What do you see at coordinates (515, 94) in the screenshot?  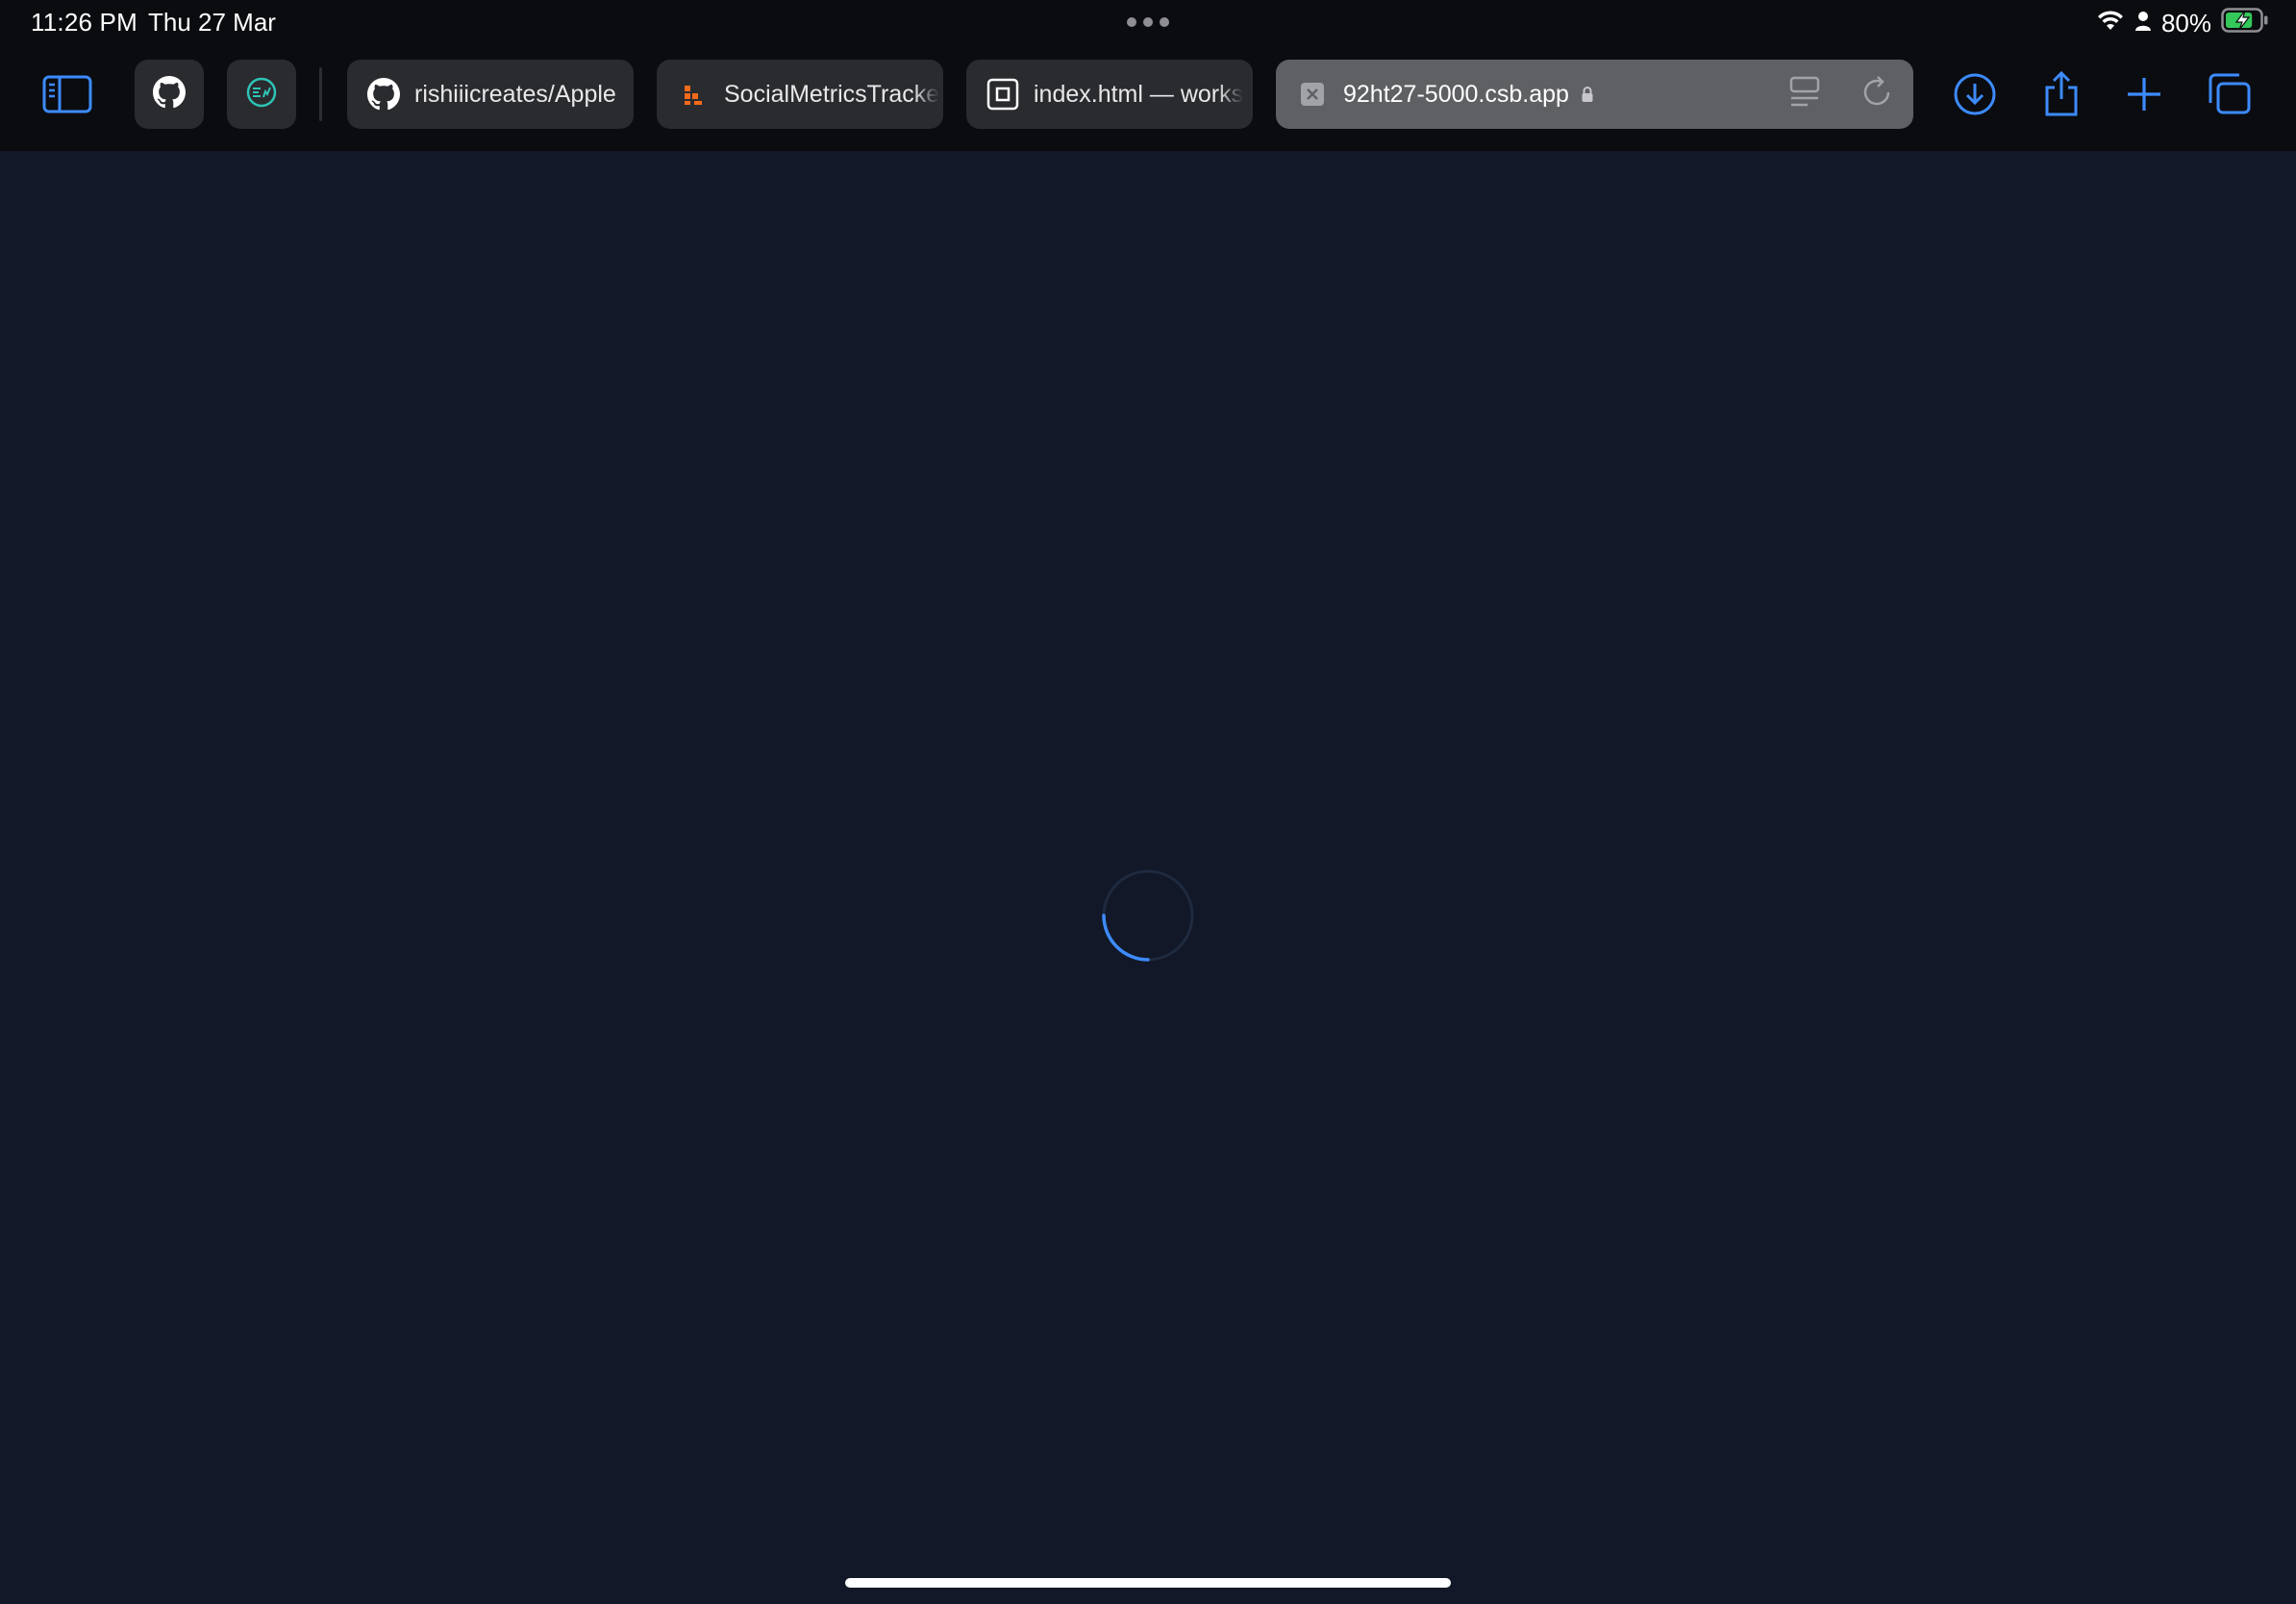 I see `tab-label: rishiiicreates/Apple` at bounding box center [515, 94].